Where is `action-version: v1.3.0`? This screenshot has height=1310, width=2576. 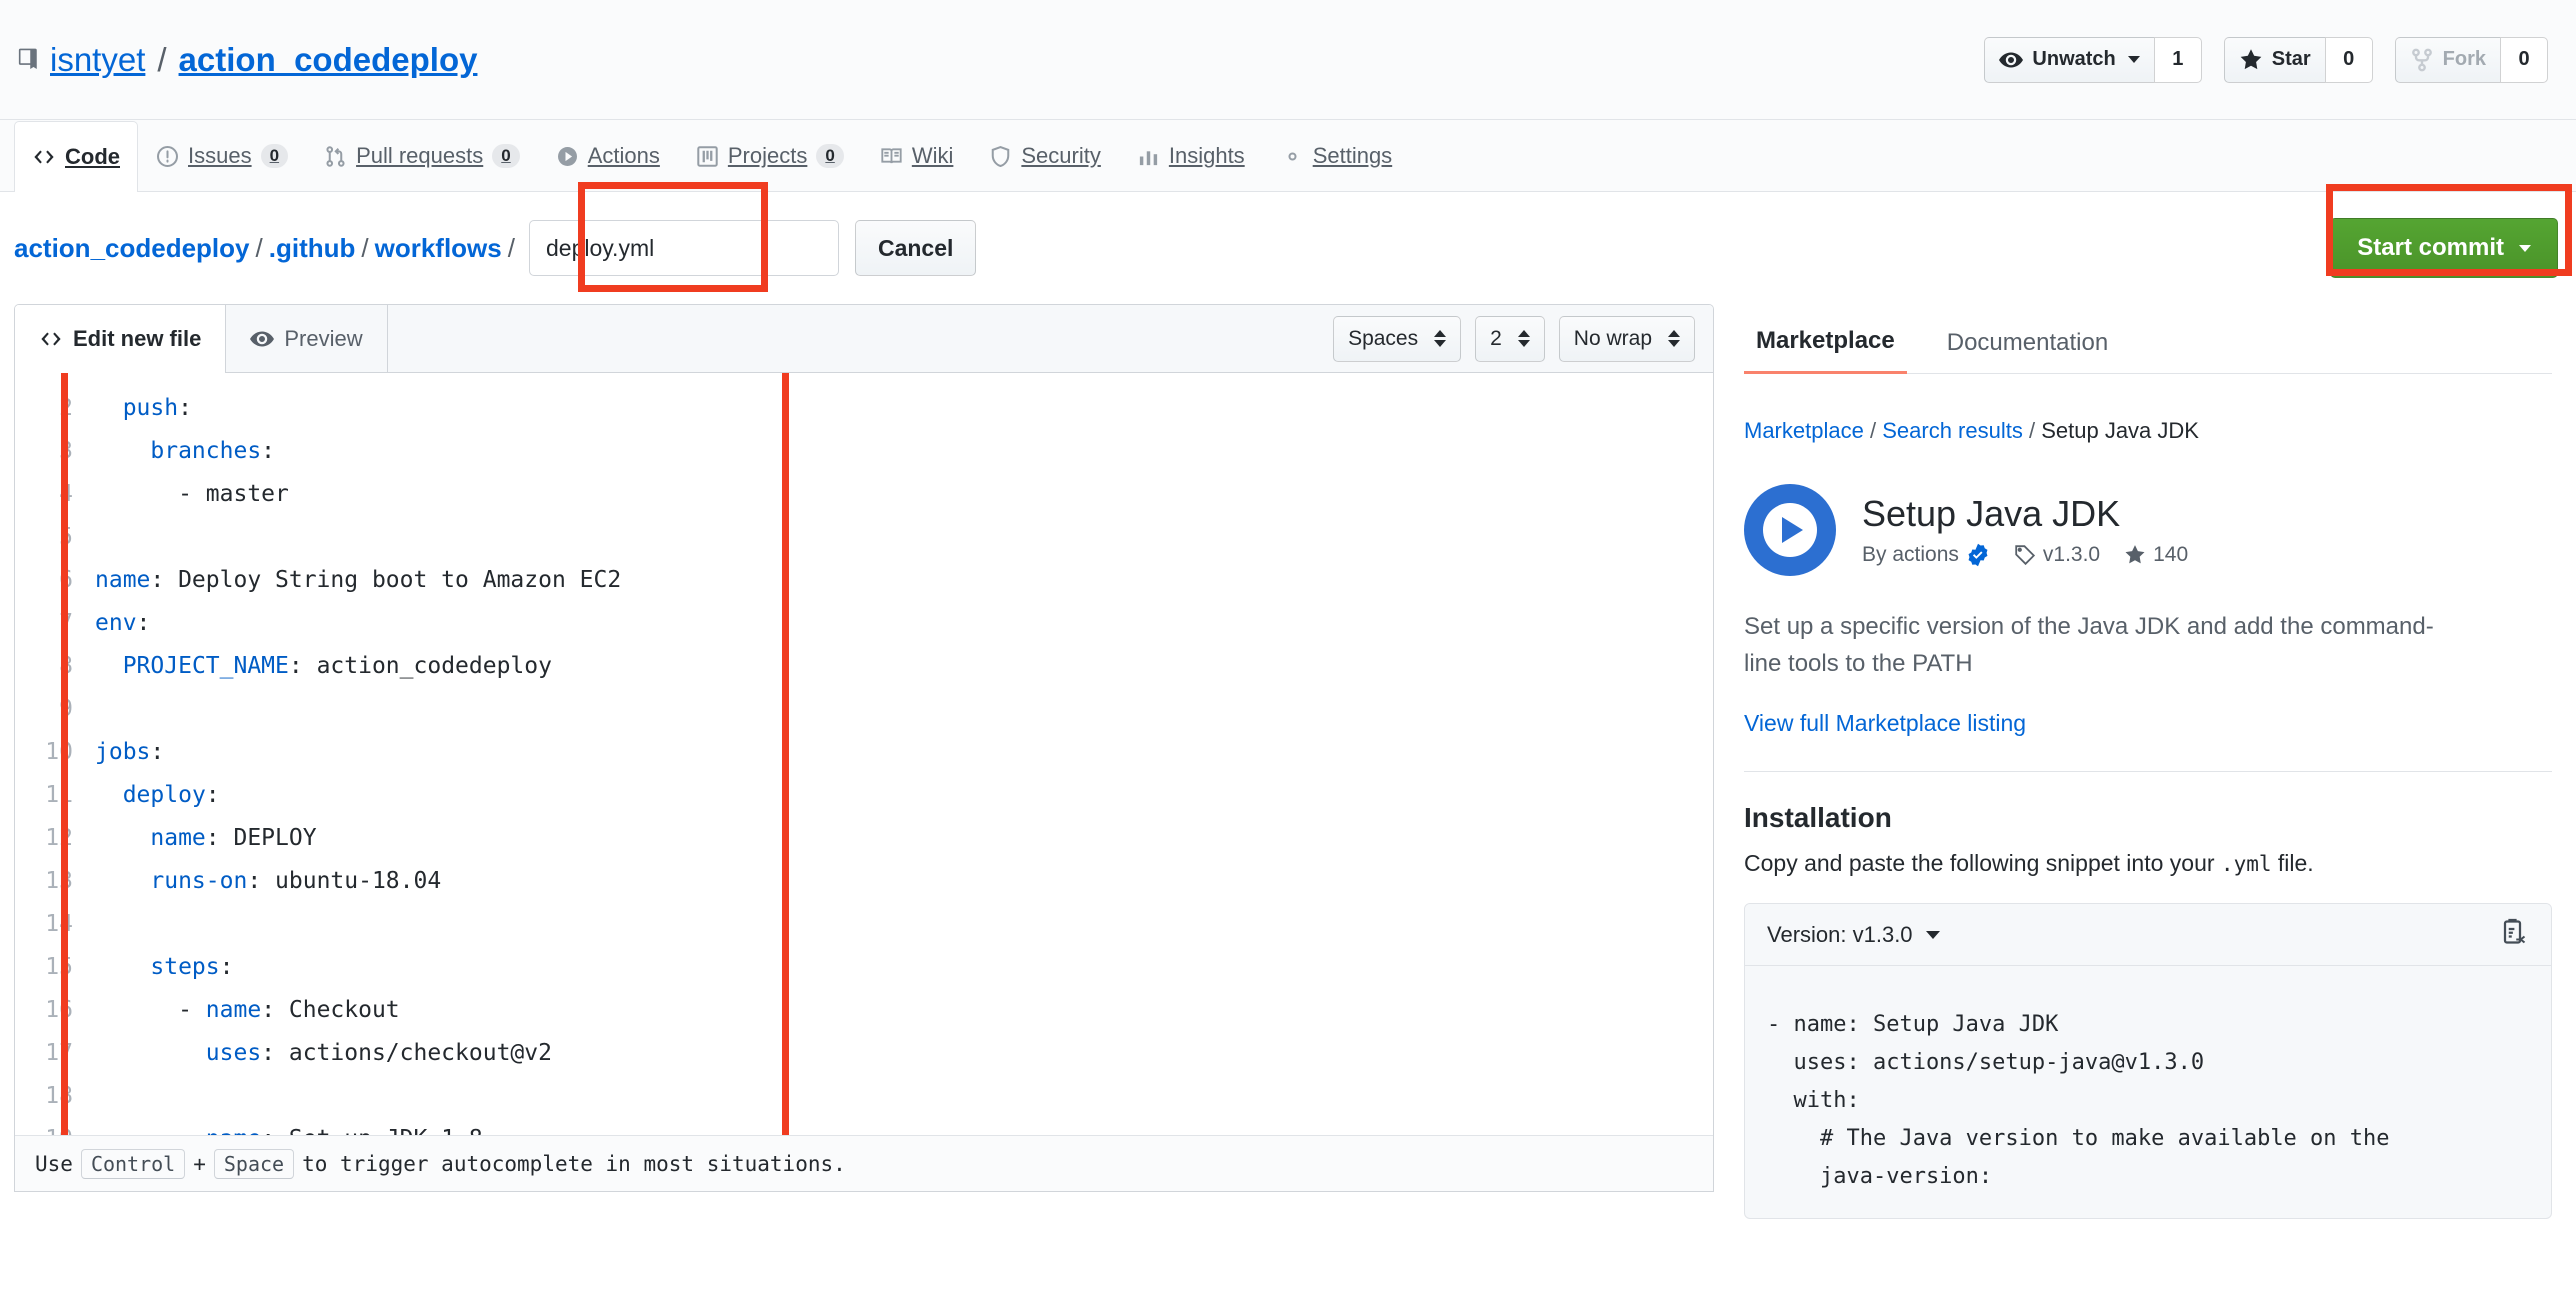 action-version: v1.3.0 is located at coordinates (2057, 555).